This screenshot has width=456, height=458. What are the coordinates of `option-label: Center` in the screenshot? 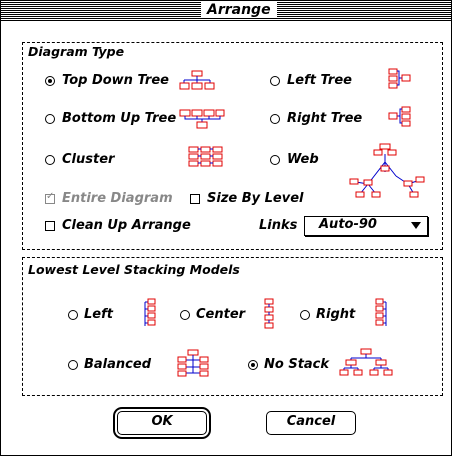 It's located at (221, 314).